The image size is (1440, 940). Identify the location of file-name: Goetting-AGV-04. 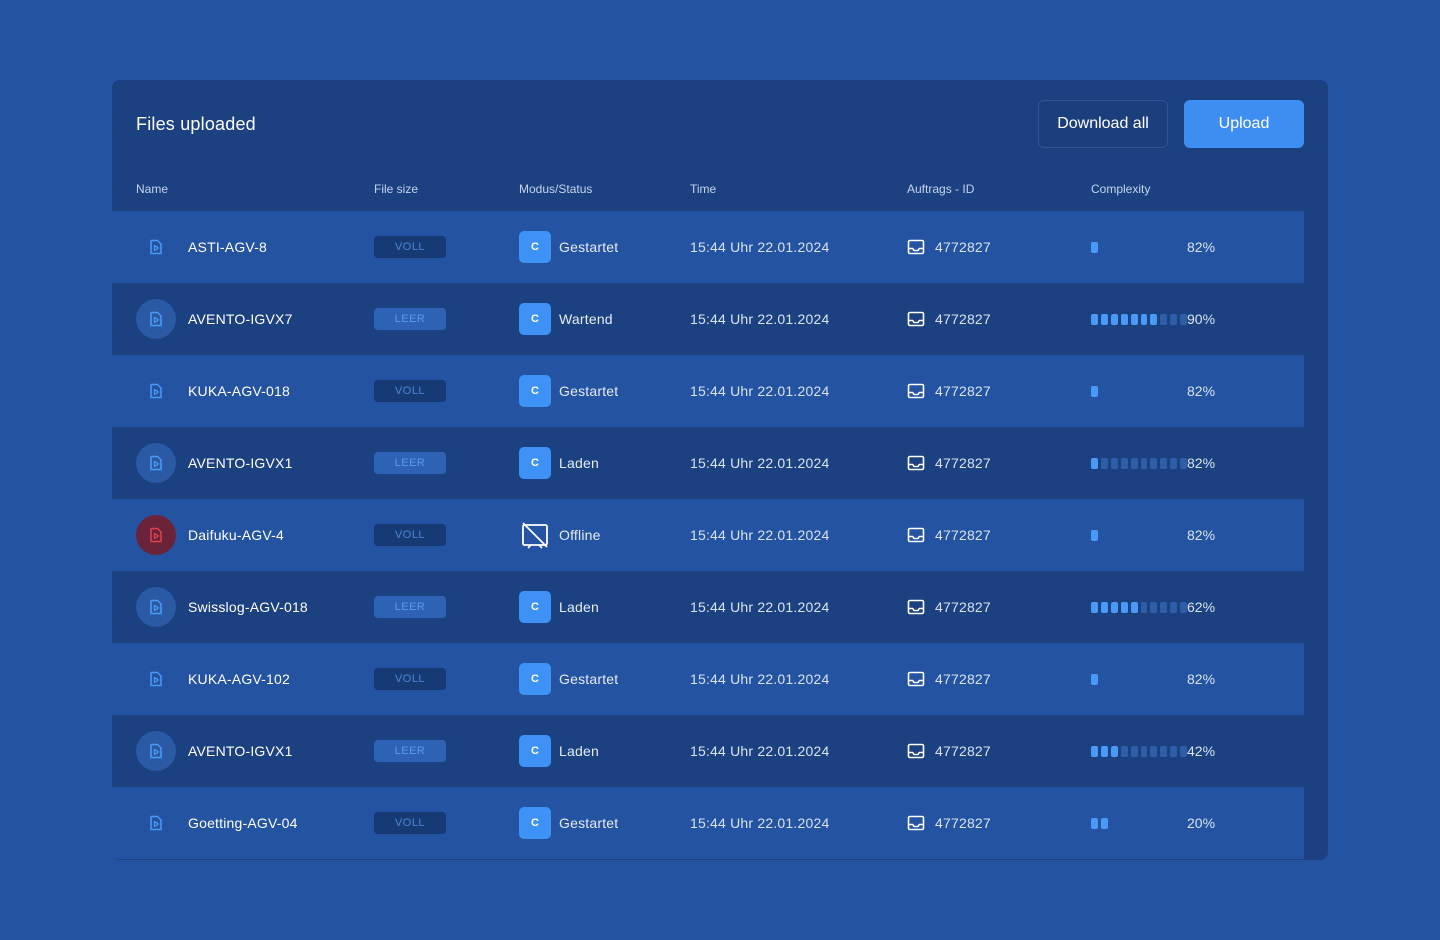
(243, 823).